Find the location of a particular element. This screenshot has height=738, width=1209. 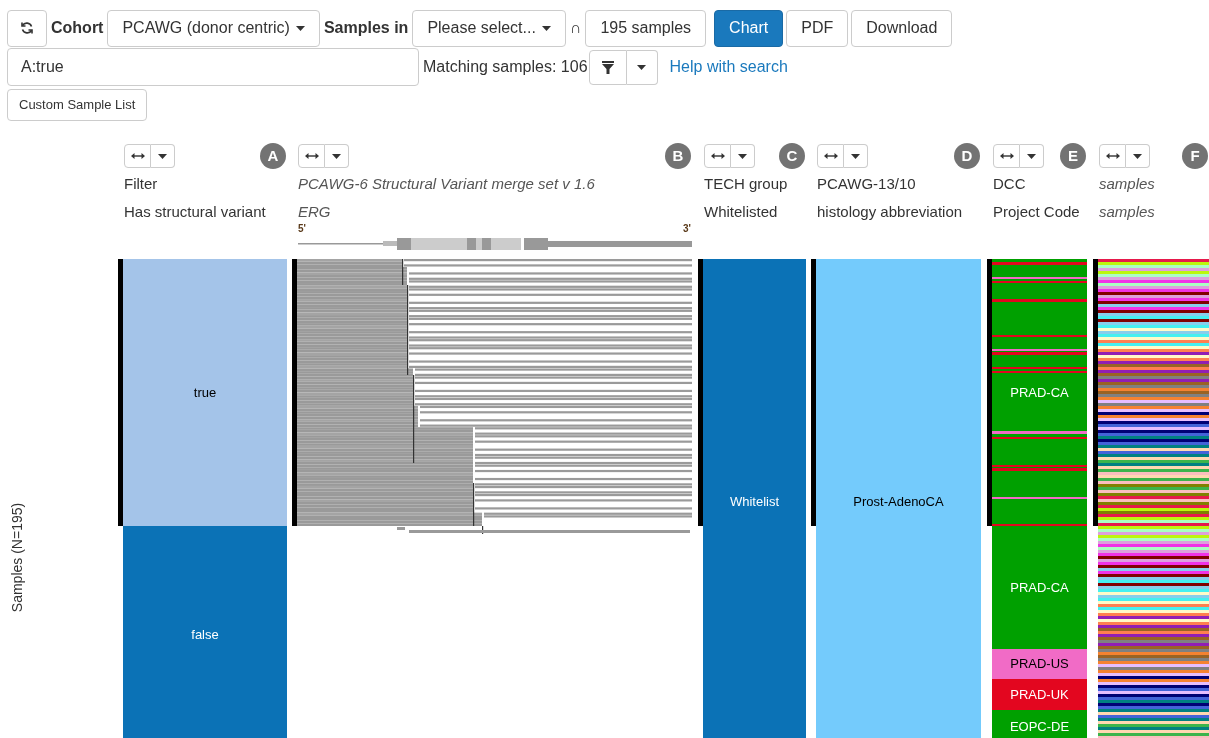

refresh-icon is located at coordinates (27, 28).